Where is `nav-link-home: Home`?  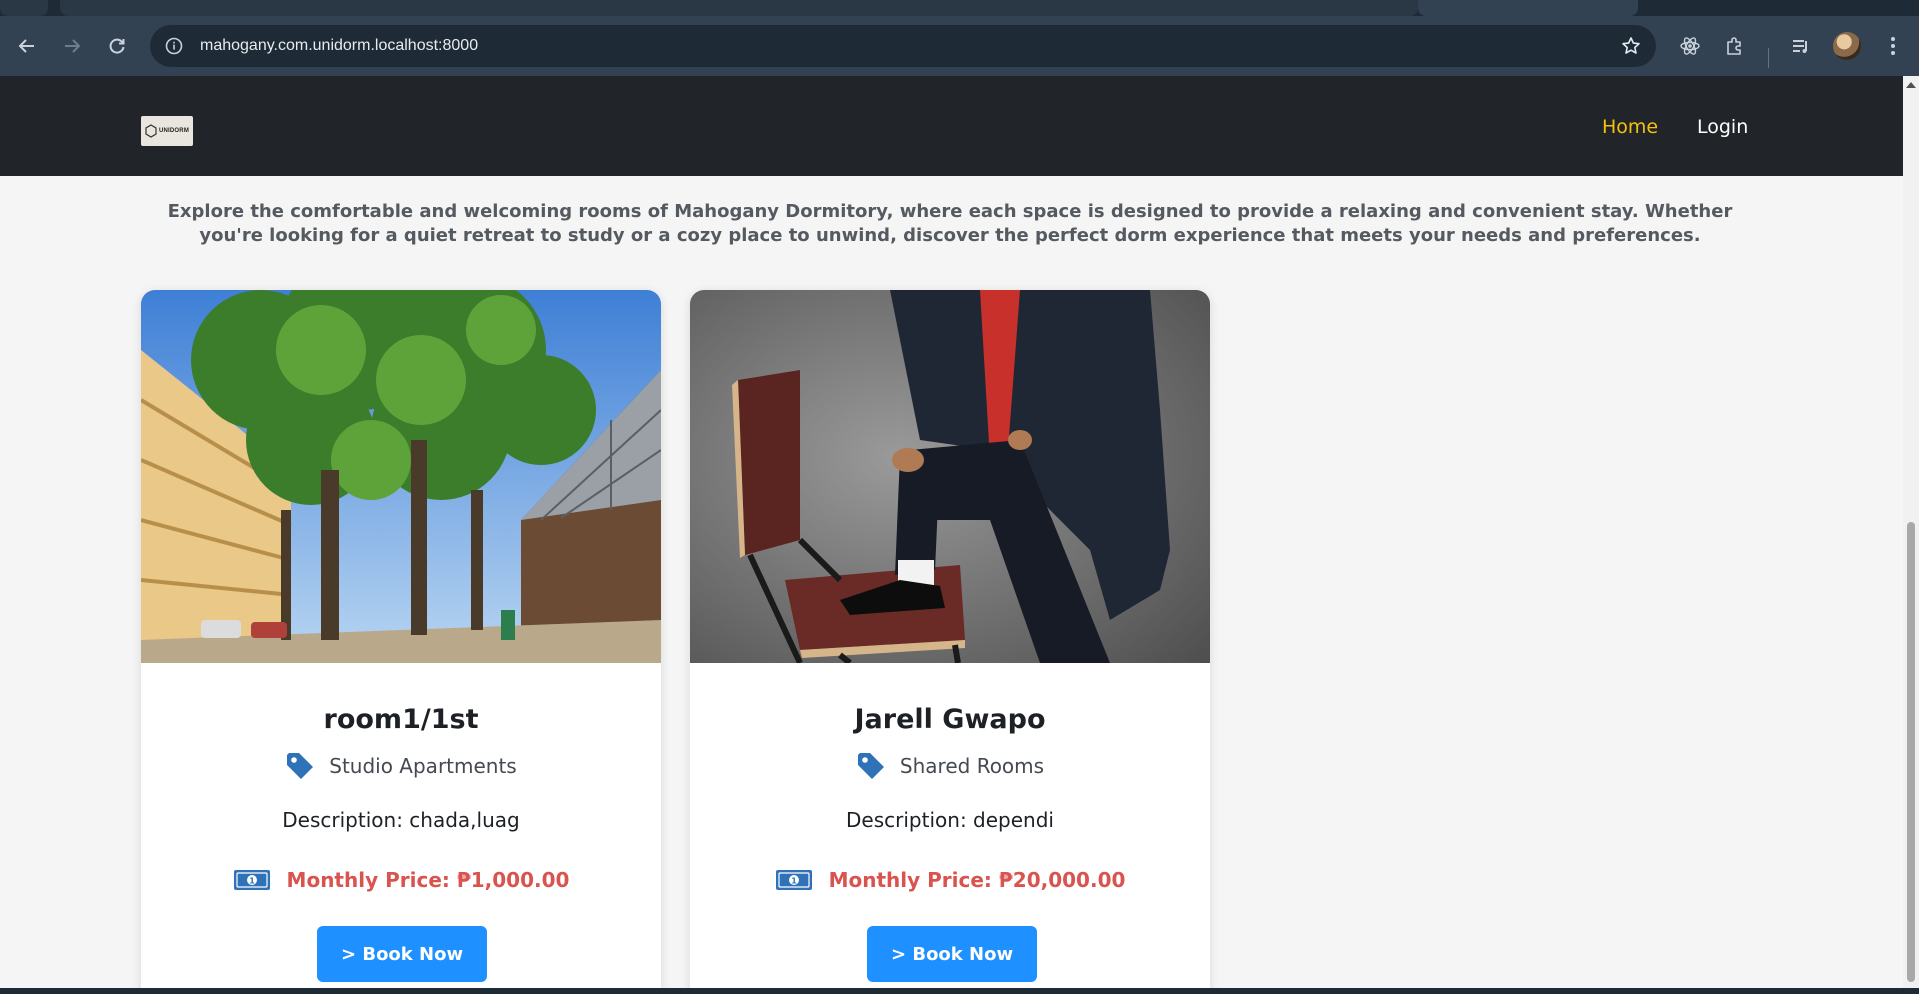
nav-link-home: Home is located at coordinates (1630, 127).